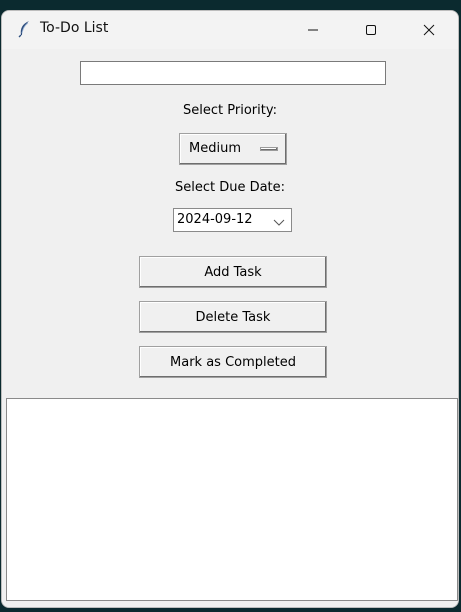  I want to click on close-button, so click(429, 30).